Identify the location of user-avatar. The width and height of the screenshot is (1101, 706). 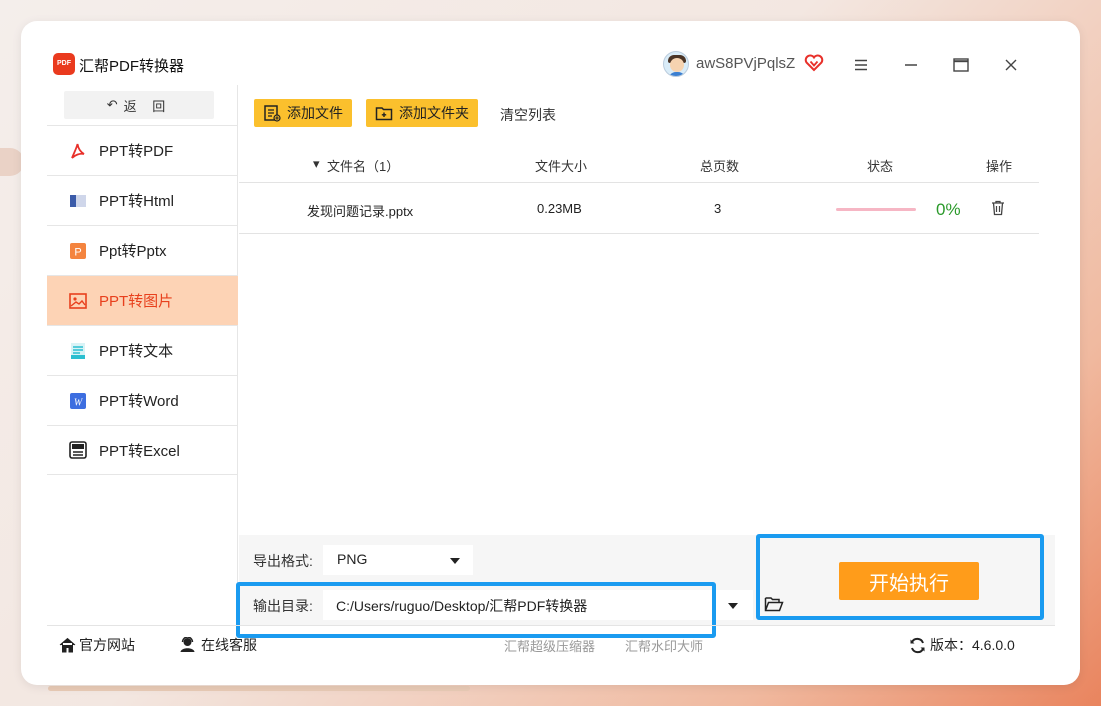
(676, 64).